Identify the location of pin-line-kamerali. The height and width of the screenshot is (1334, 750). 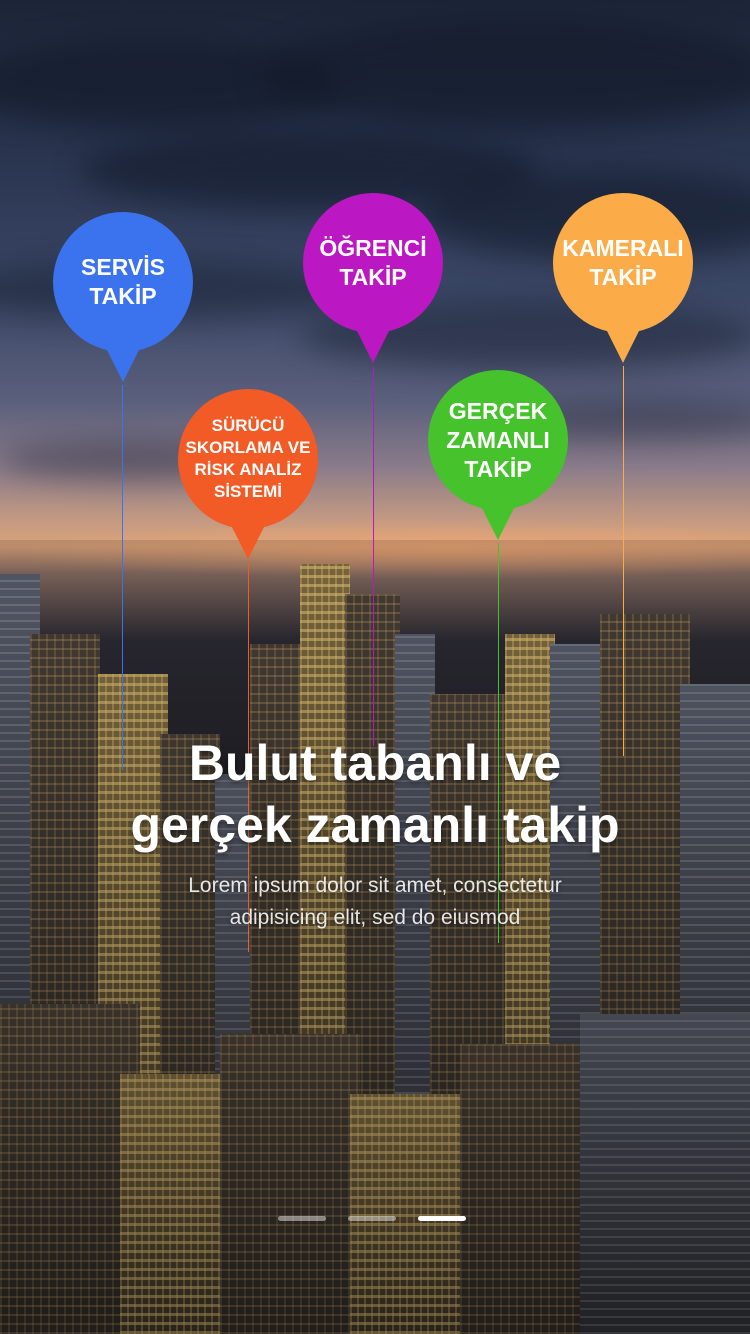
(623, 561).